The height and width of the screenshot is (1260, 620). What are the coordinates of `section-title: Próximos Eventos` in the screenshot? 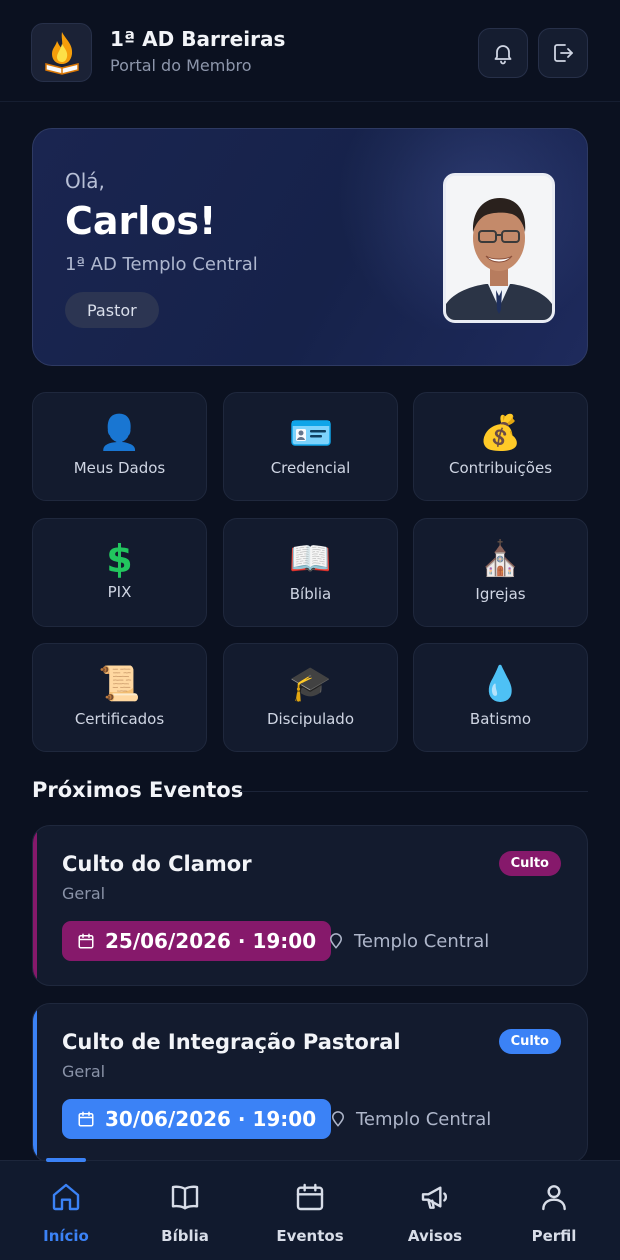 It's located at (138, 790).